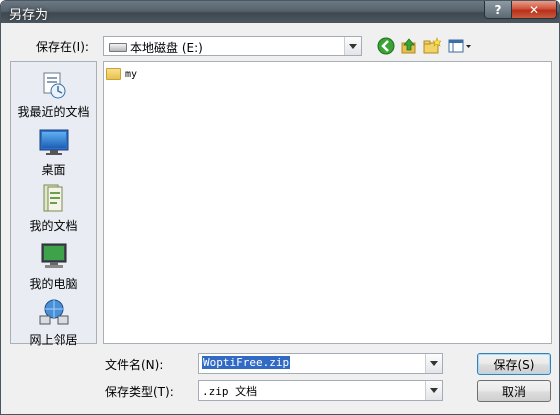 Image resolution: width=560 pixels, height=415 pixels. What do you see at coordinates (54, 313) in the screenshot?
I see `network-icon` at bounding box center [54, 313].